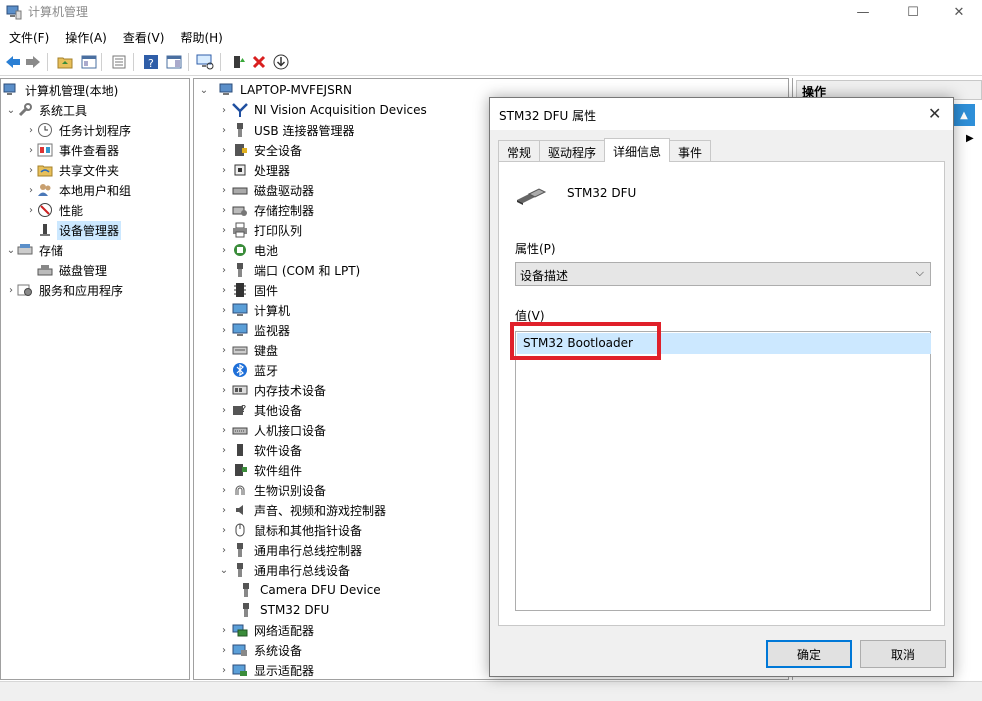 The height and width of the screenshot is (701, 982). What do you see at coordinates (913, 12) in the screenshot?
I see `maximize-button: ☐` at bounding box center [913, 12].